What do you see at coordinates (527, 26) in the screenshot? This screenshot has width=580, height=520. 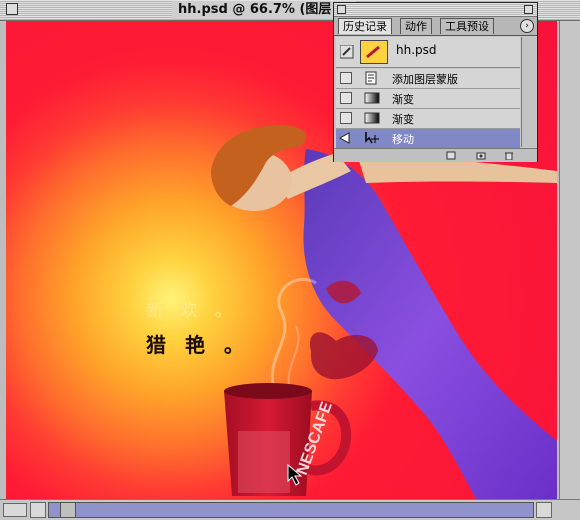 I see `palette-menu-icon: ›` at bounding box center [527, 26].